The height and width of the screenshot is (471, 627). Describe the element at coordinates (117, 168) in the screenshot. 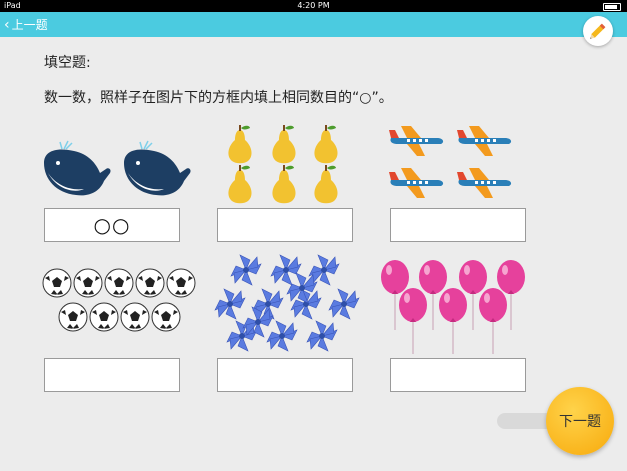

I see `whales-picture` at that location.